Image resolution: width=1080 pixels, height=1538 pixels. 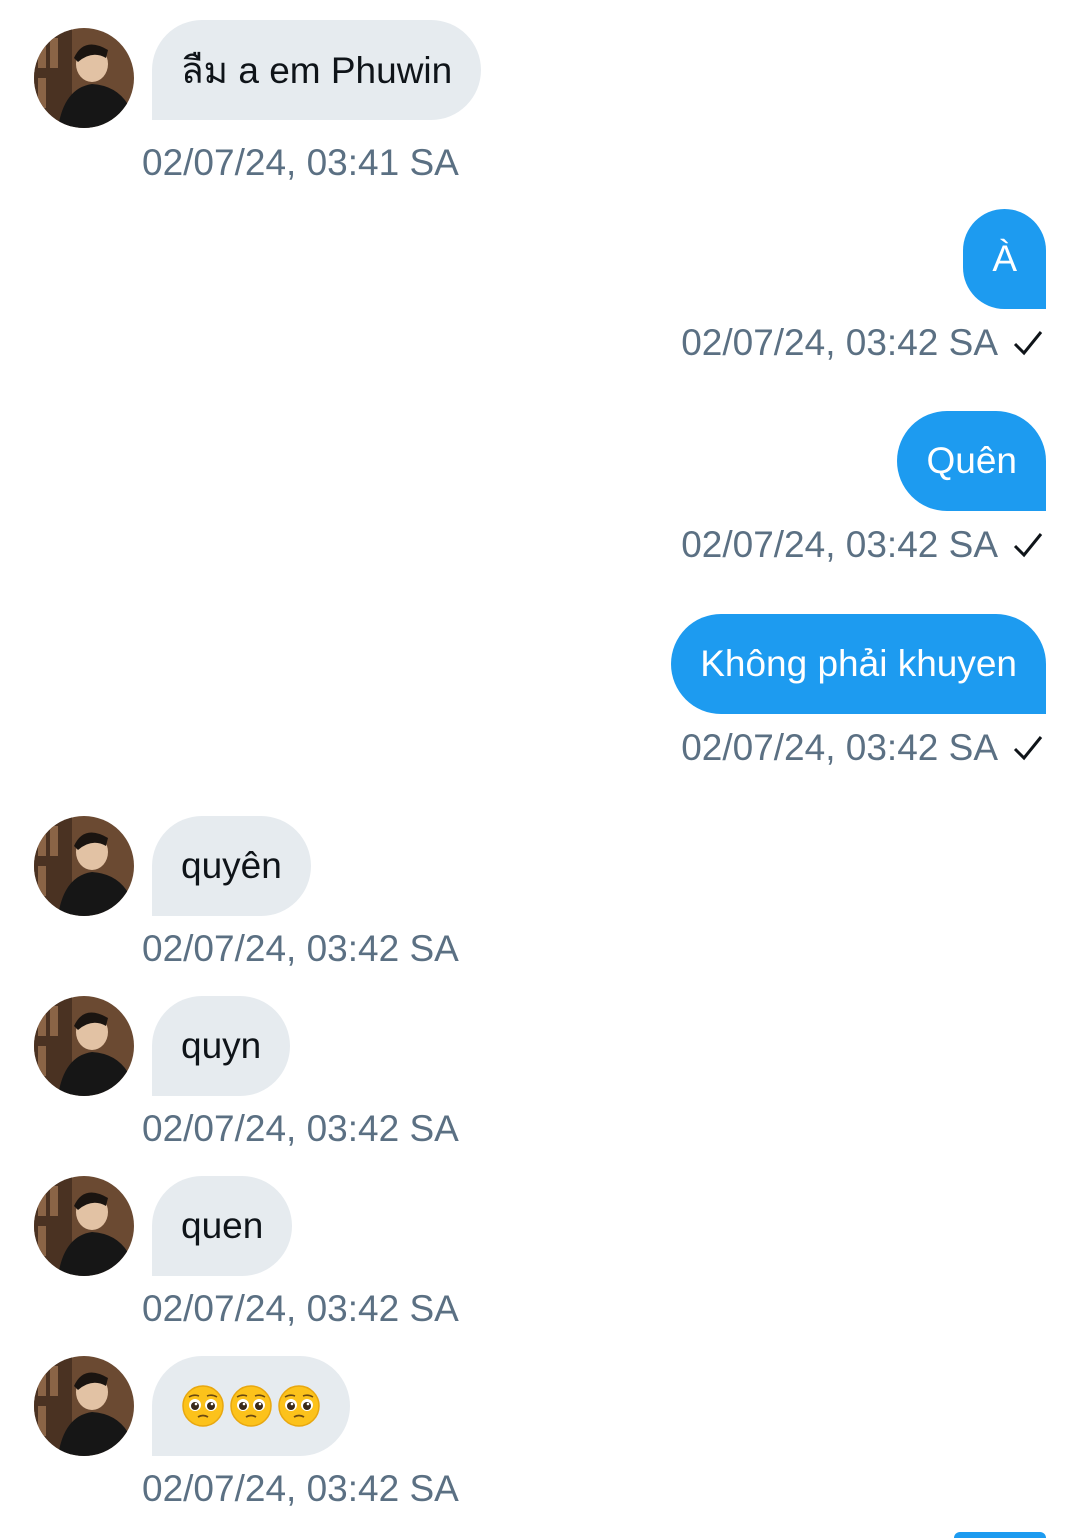 I want to click on message-bubble-outgoing: Quên, so click(x=971, y=461).